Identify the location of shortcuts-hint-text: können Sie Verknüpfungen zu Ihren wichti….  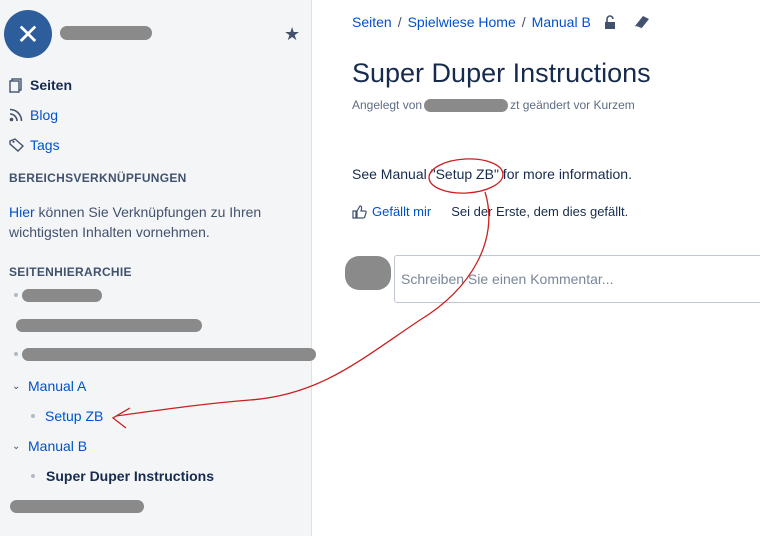
(135, 222).